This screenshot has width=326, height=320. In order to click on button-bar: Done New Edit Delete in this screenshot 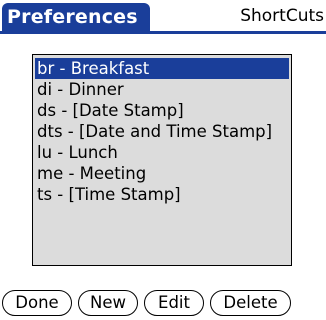, I will do `click(163, 304)`.